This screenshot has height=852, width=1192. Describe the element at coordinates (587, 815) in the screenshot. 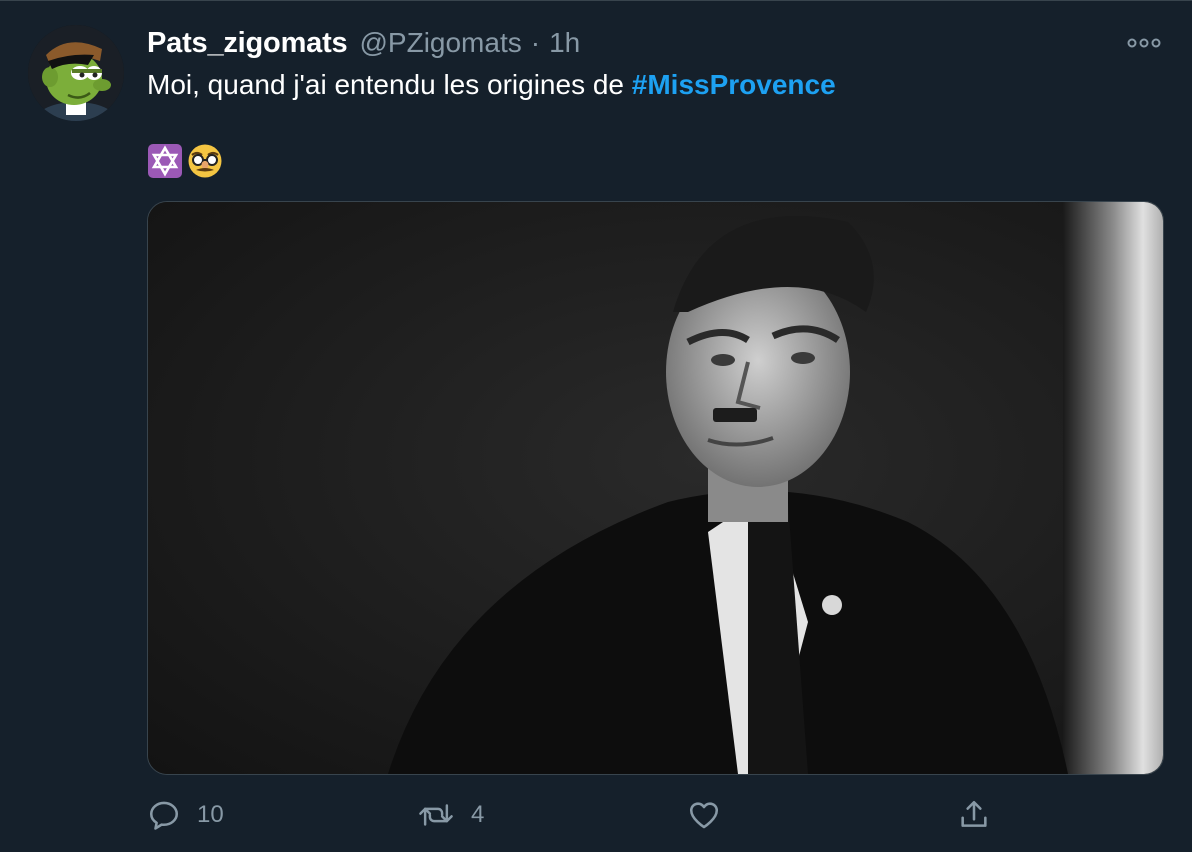

I see `tweet-actions: 10 4` at that location.